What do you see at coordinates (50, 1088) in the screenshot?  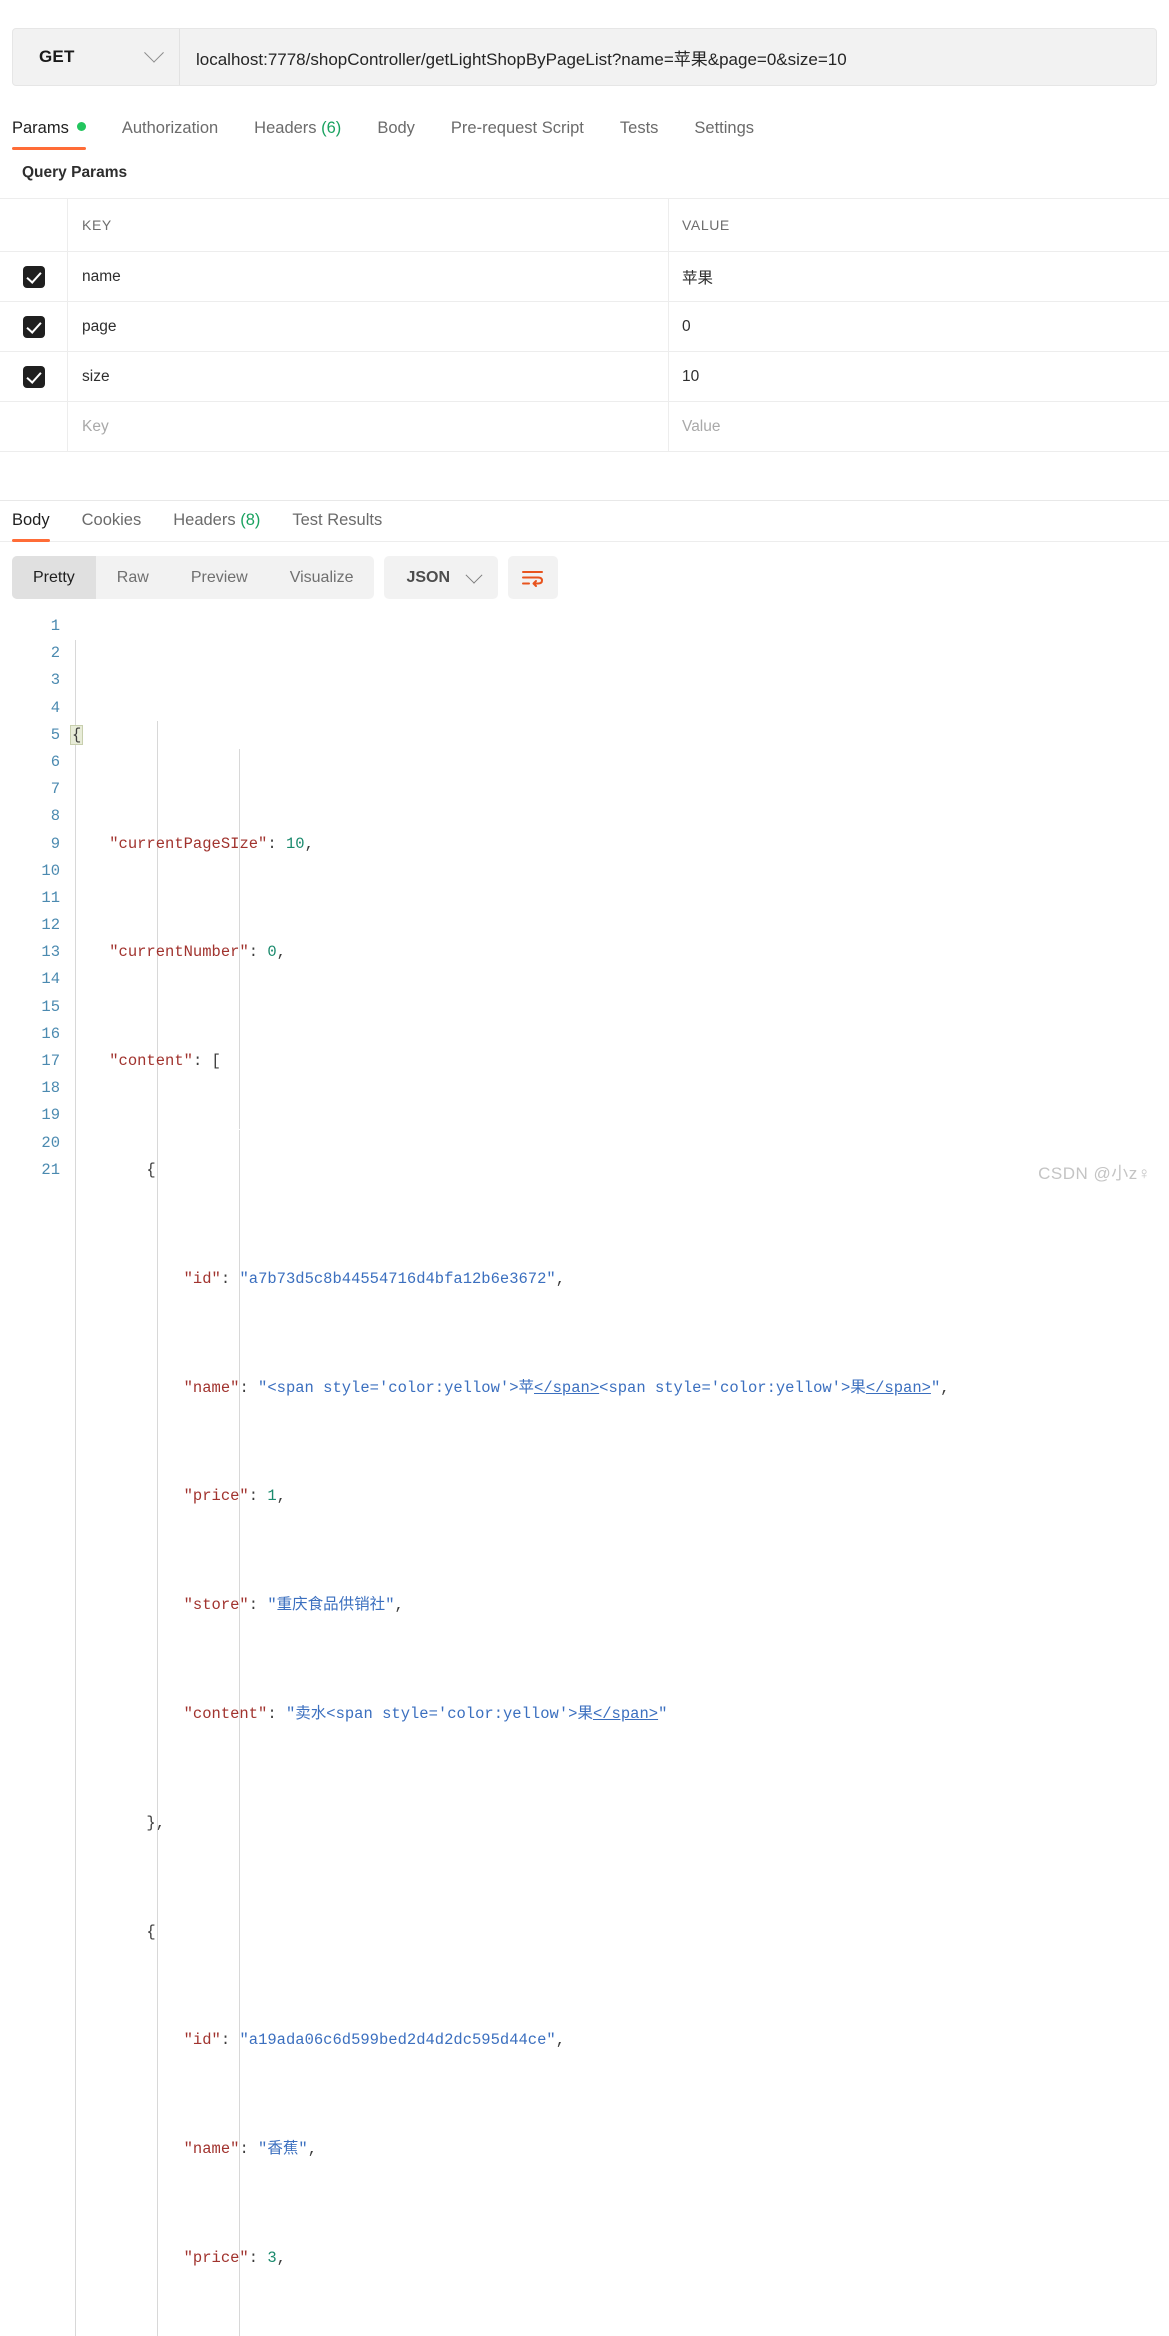 I see `line-number: 18` at bounding box center [50, 1088].